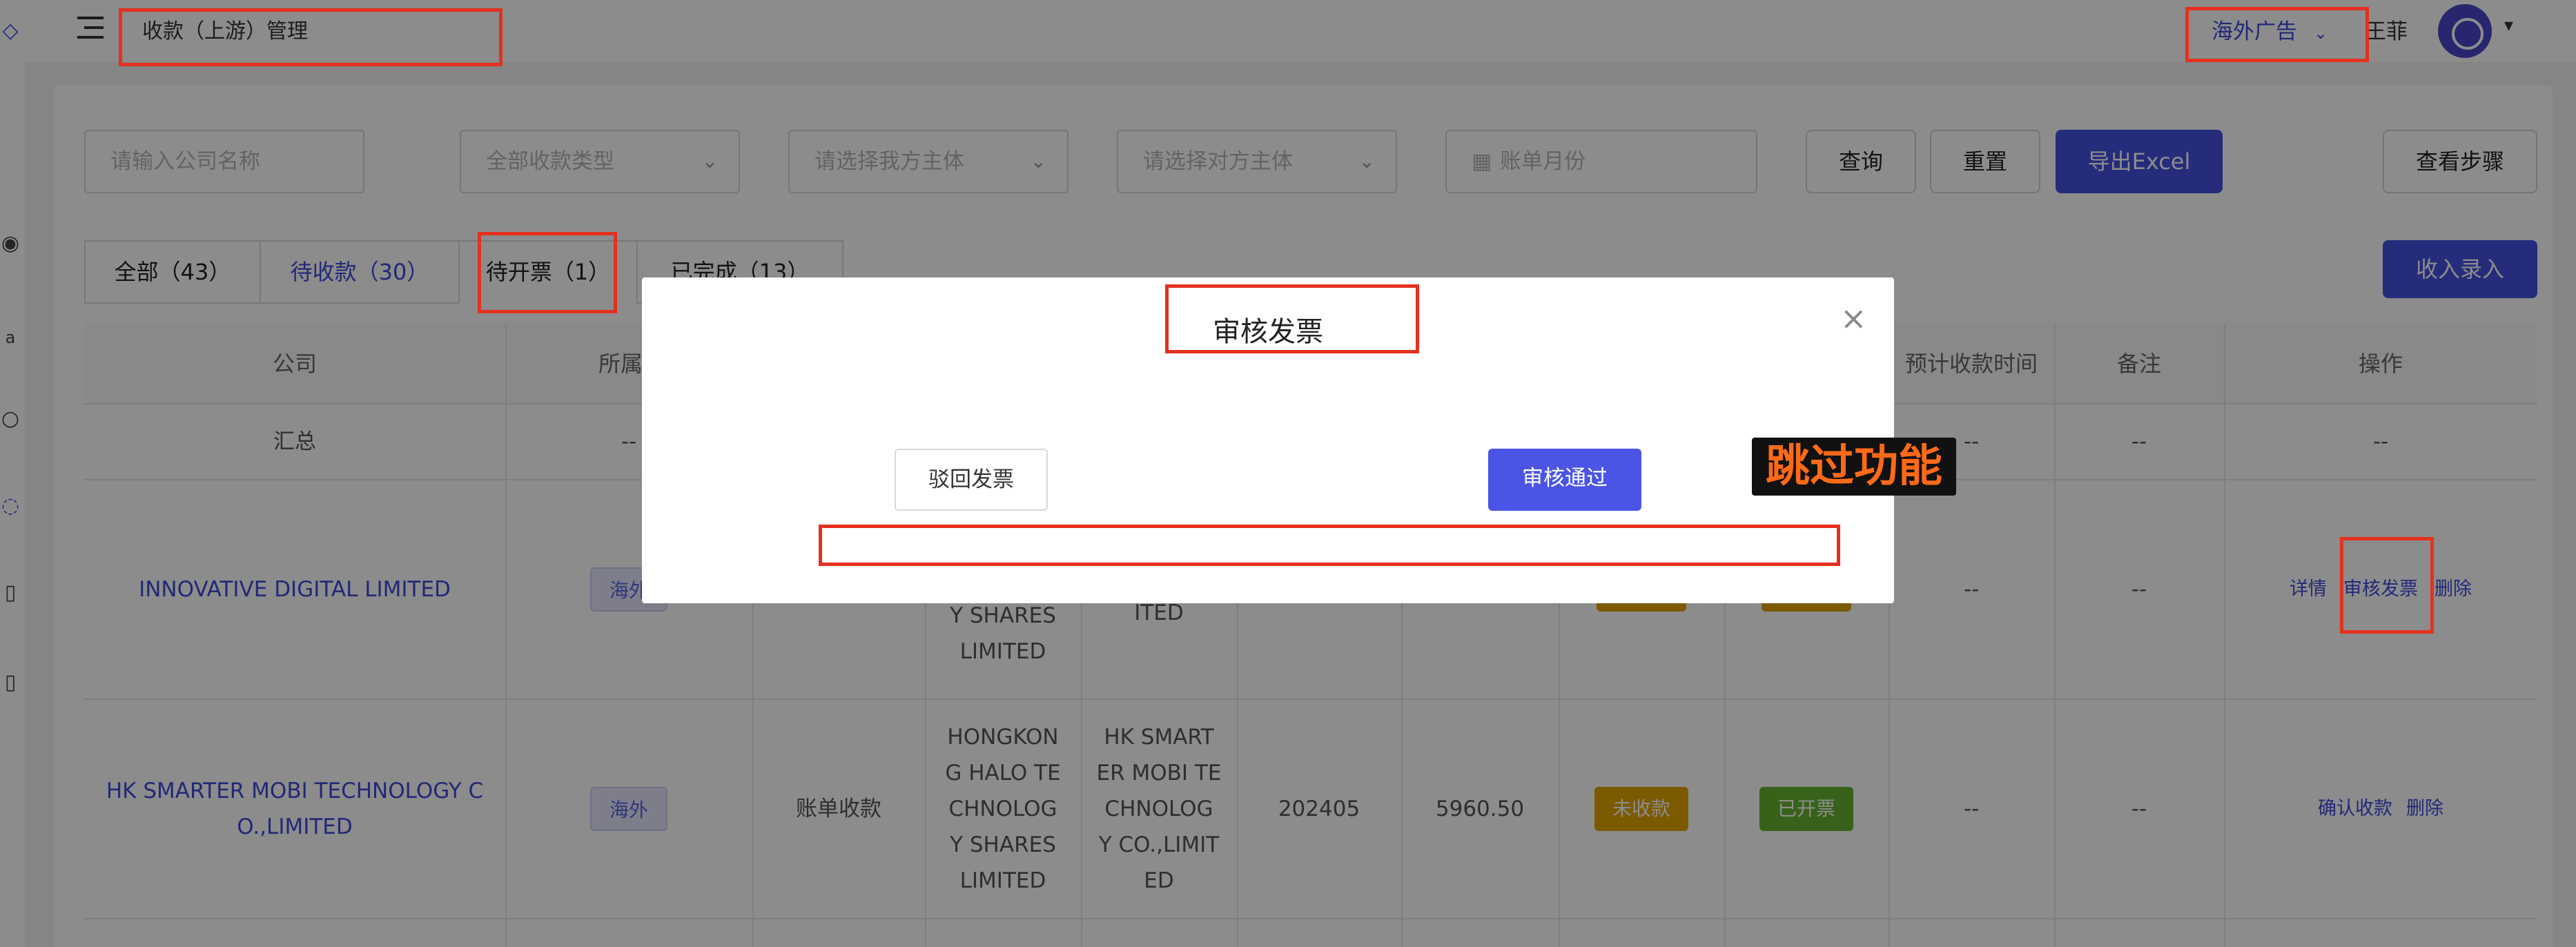 The height and width of the screenshot is (947, 2576). I want to click on annotation-region-box, so click(2277, 34).